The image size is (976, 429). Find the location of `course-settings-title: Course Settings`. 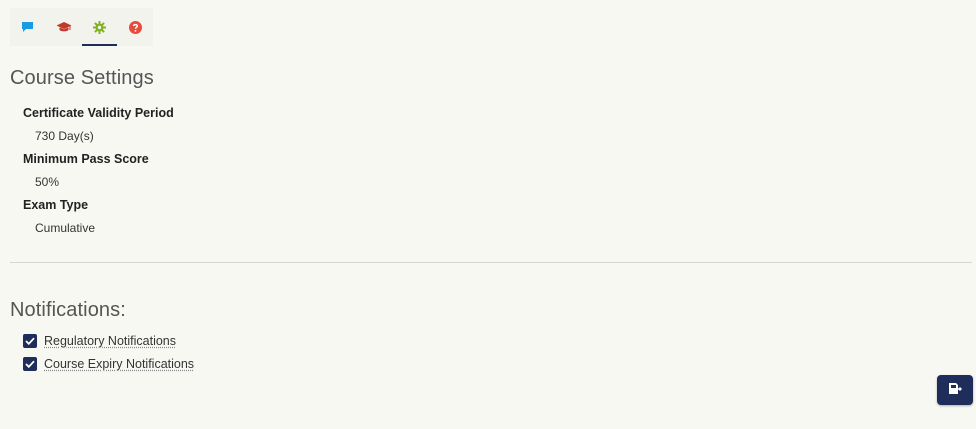

course-settings-title: Course Settings is located at coordinates (82, 78).